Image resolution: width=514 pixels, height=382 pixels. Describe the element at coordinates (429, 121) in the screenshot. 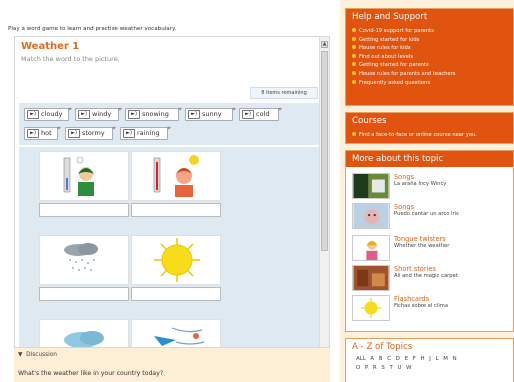

I see `courses-title: Courses` at that location.